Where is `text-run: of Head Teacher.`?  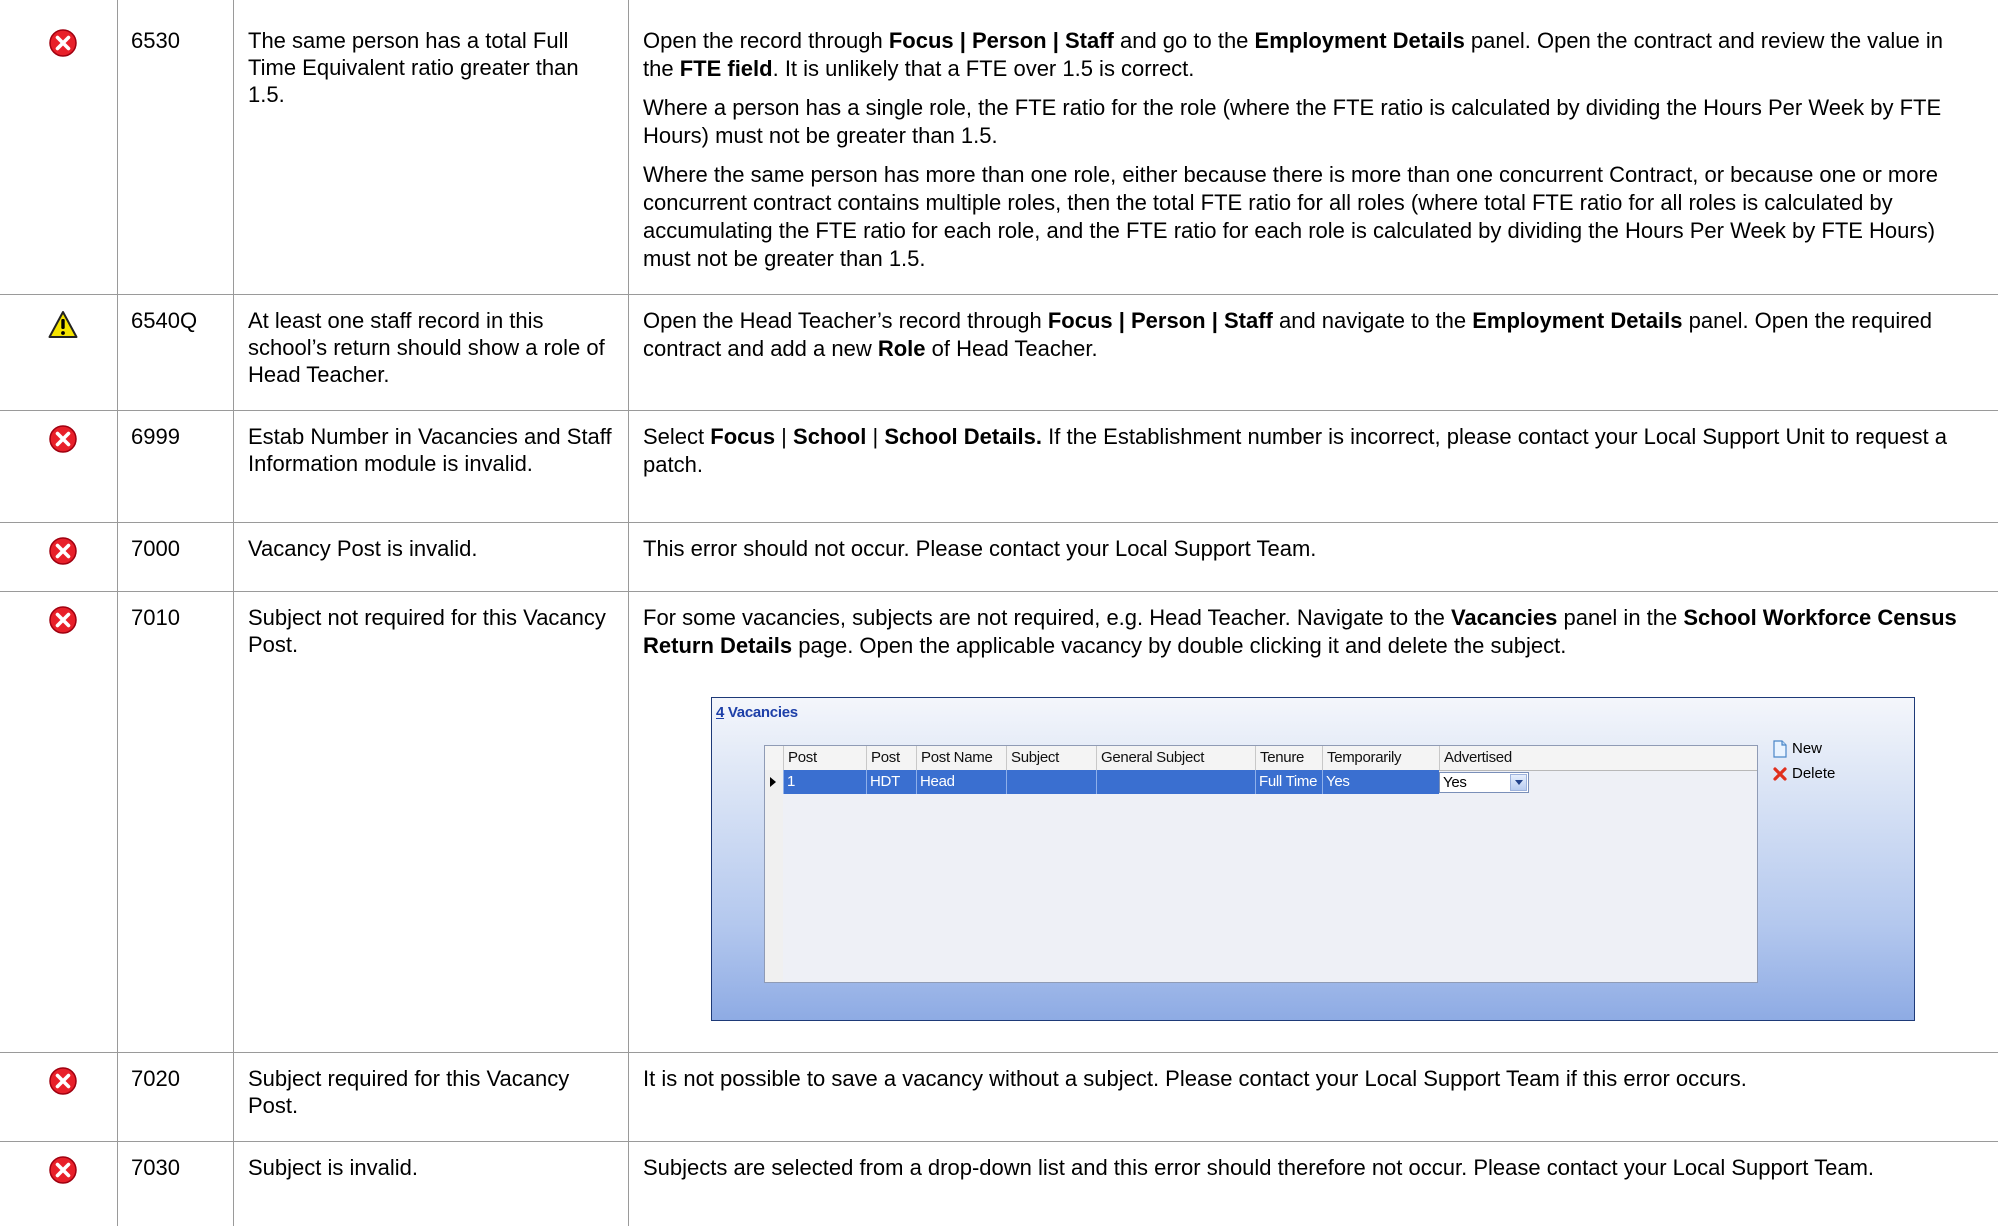 text-run: of Head Teacher. is located at coordinates (1011, 348).